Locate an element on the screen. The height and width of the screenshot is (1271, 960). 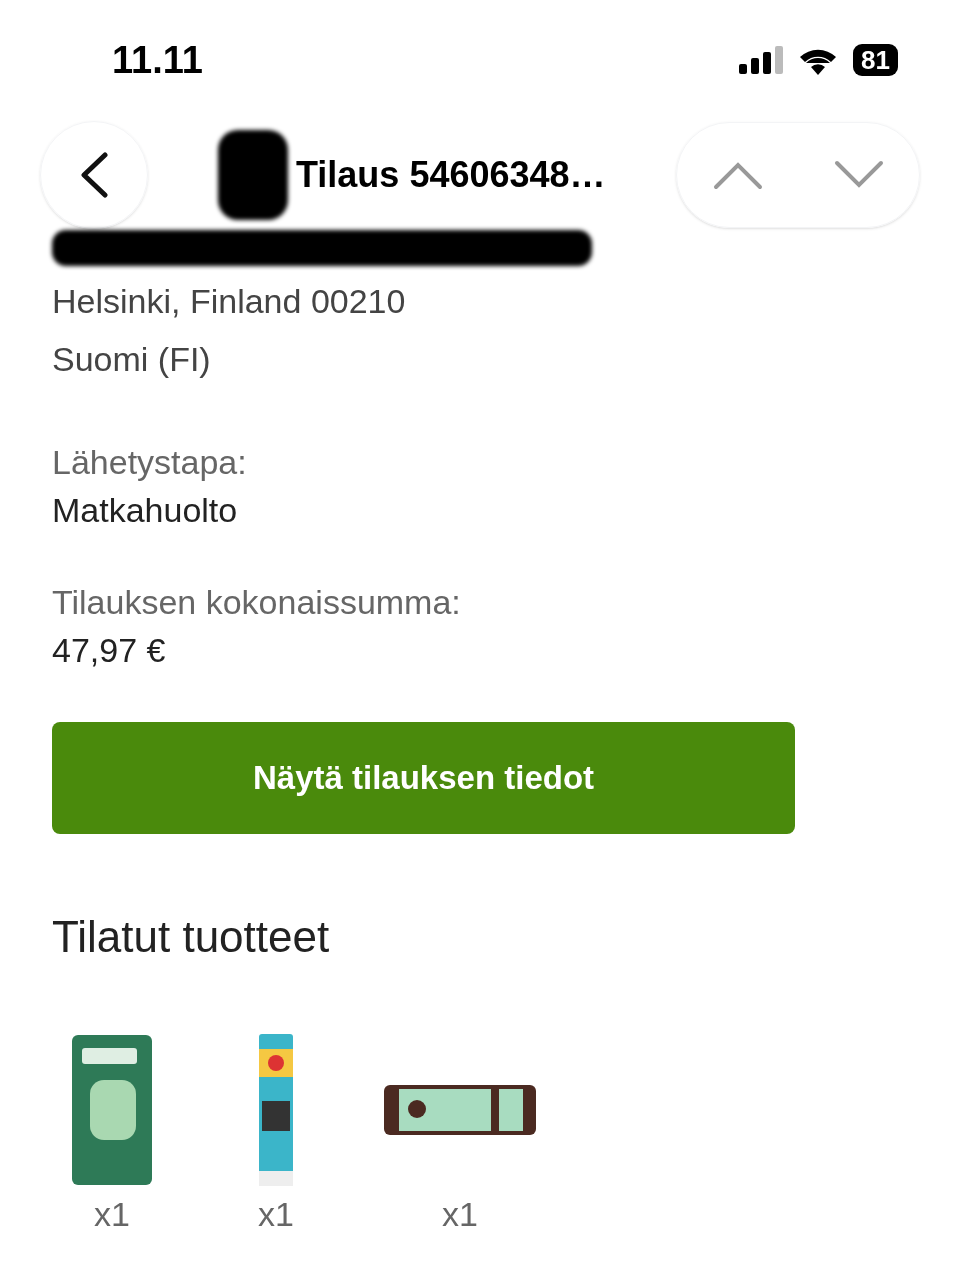
signal-icon is located at coordinates (761, 60).